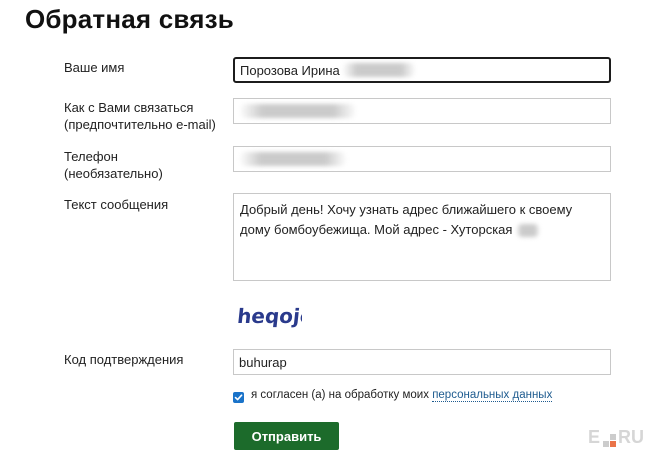  Describe the element at coordinates (378, 70) in the screenshot. I see `redacted-surname` at that location.